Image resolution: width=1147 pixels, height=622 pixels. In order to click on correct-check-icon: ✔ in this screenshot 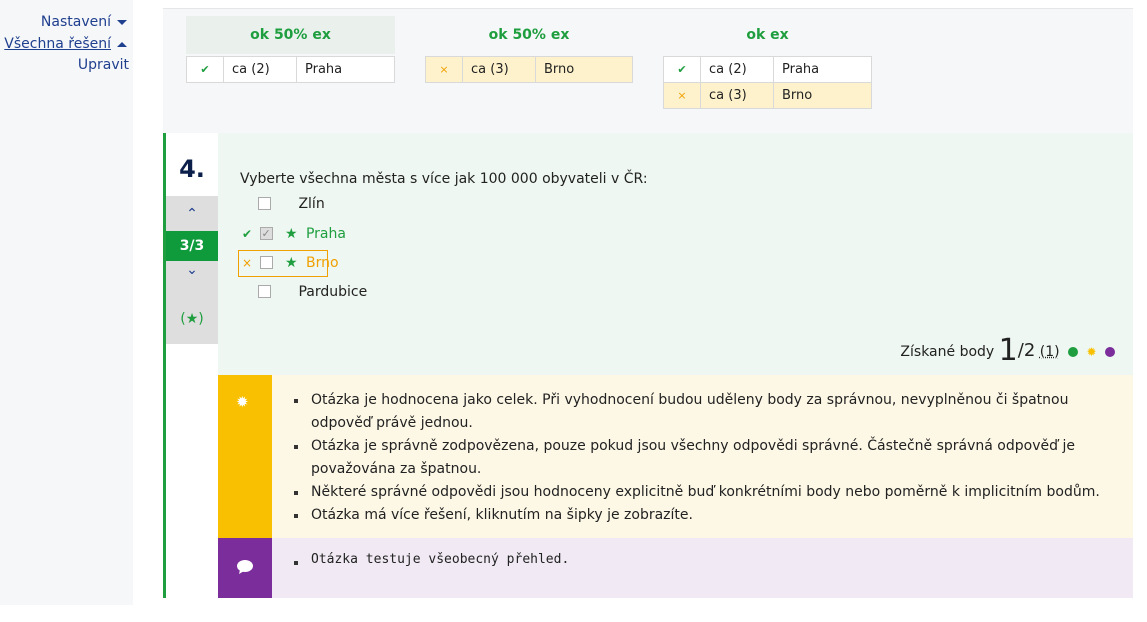, I will do `click(247, 234)`.